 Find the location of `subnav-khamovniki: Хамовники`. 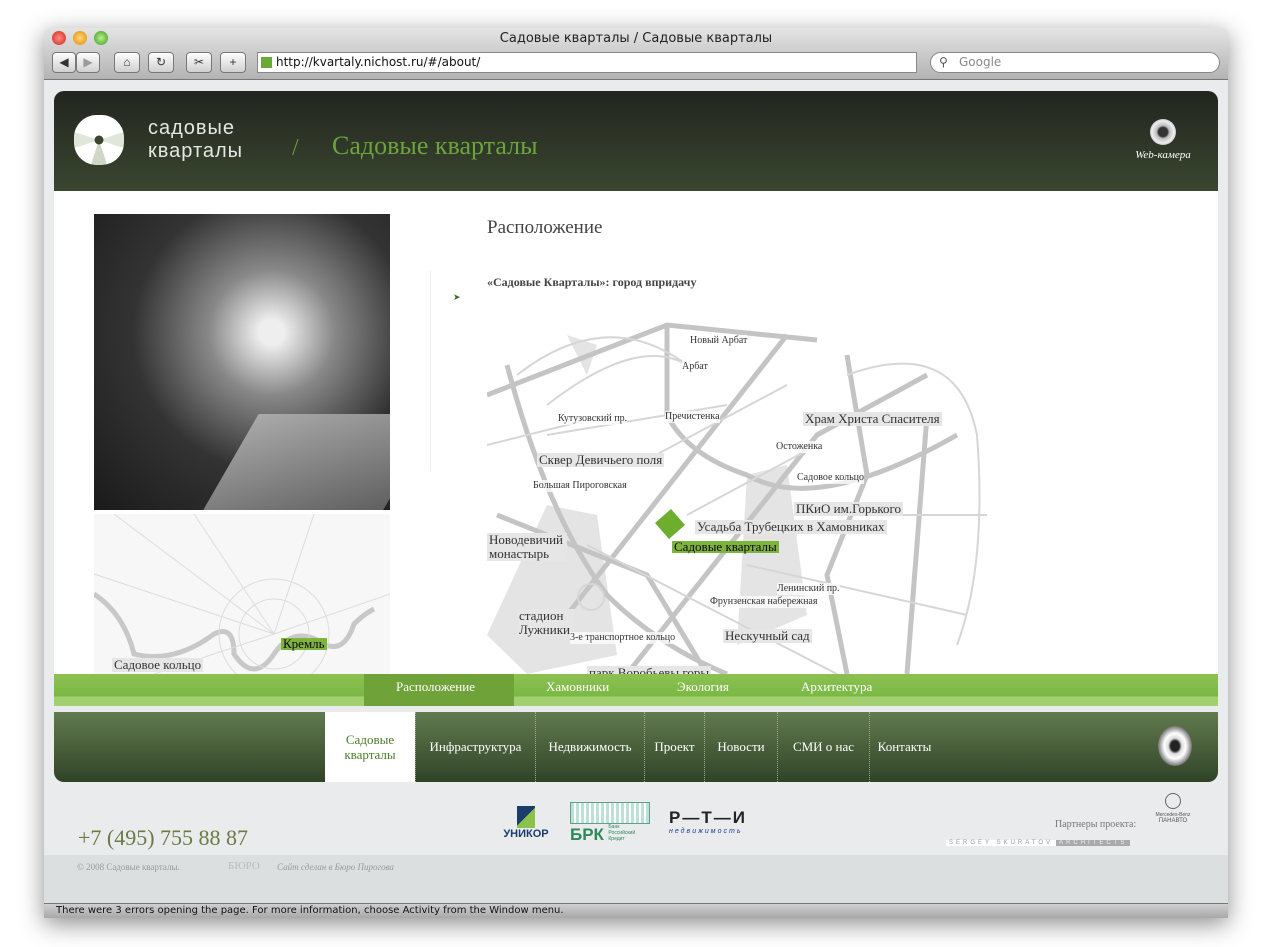

subnav-khamovniki: Хамовники is located at coordinates (577, 687).